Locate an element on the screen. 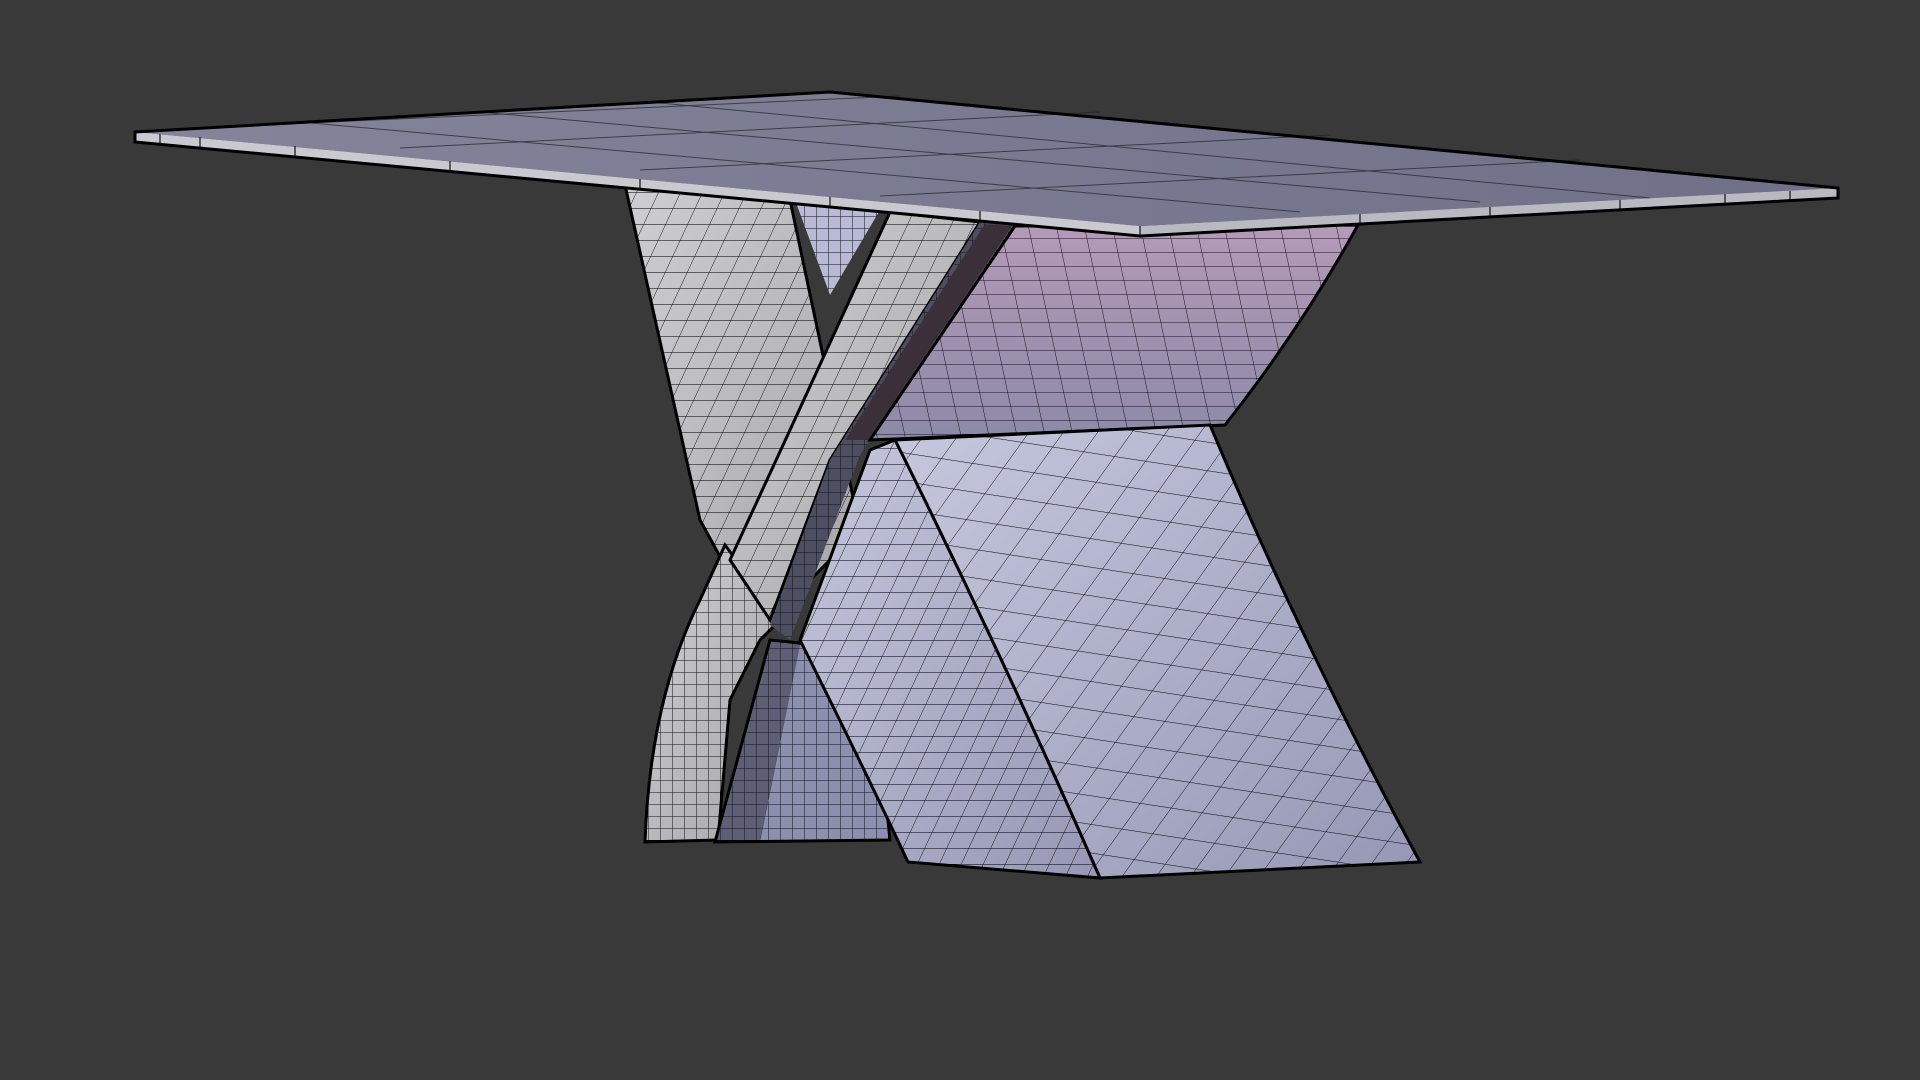 The width and height of the screenshot is (1920, 1080). tabletop is located at coordinates (986, 164).